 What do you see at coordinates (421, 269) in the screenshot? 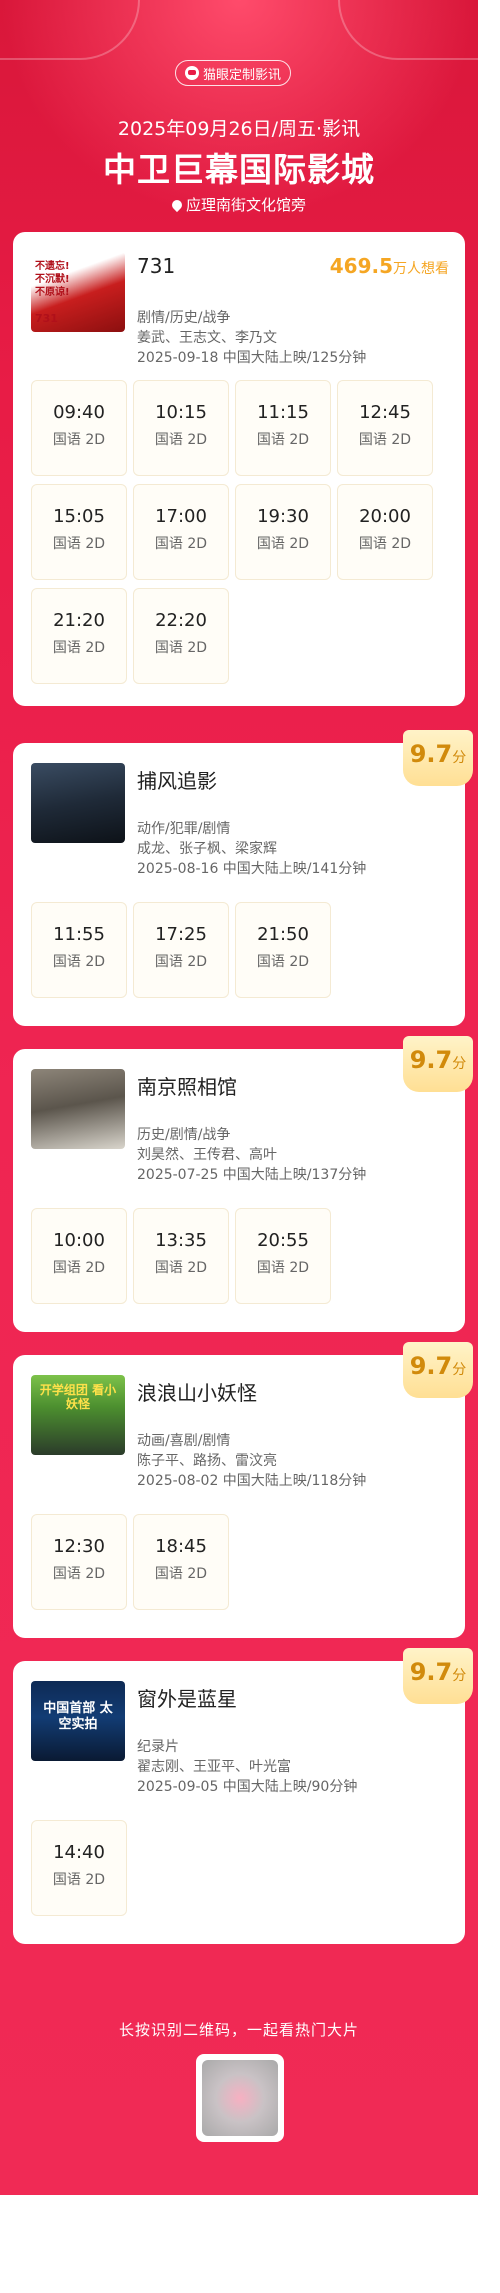
I see `want-label: 万人想看` at bounding box center [421, 269].